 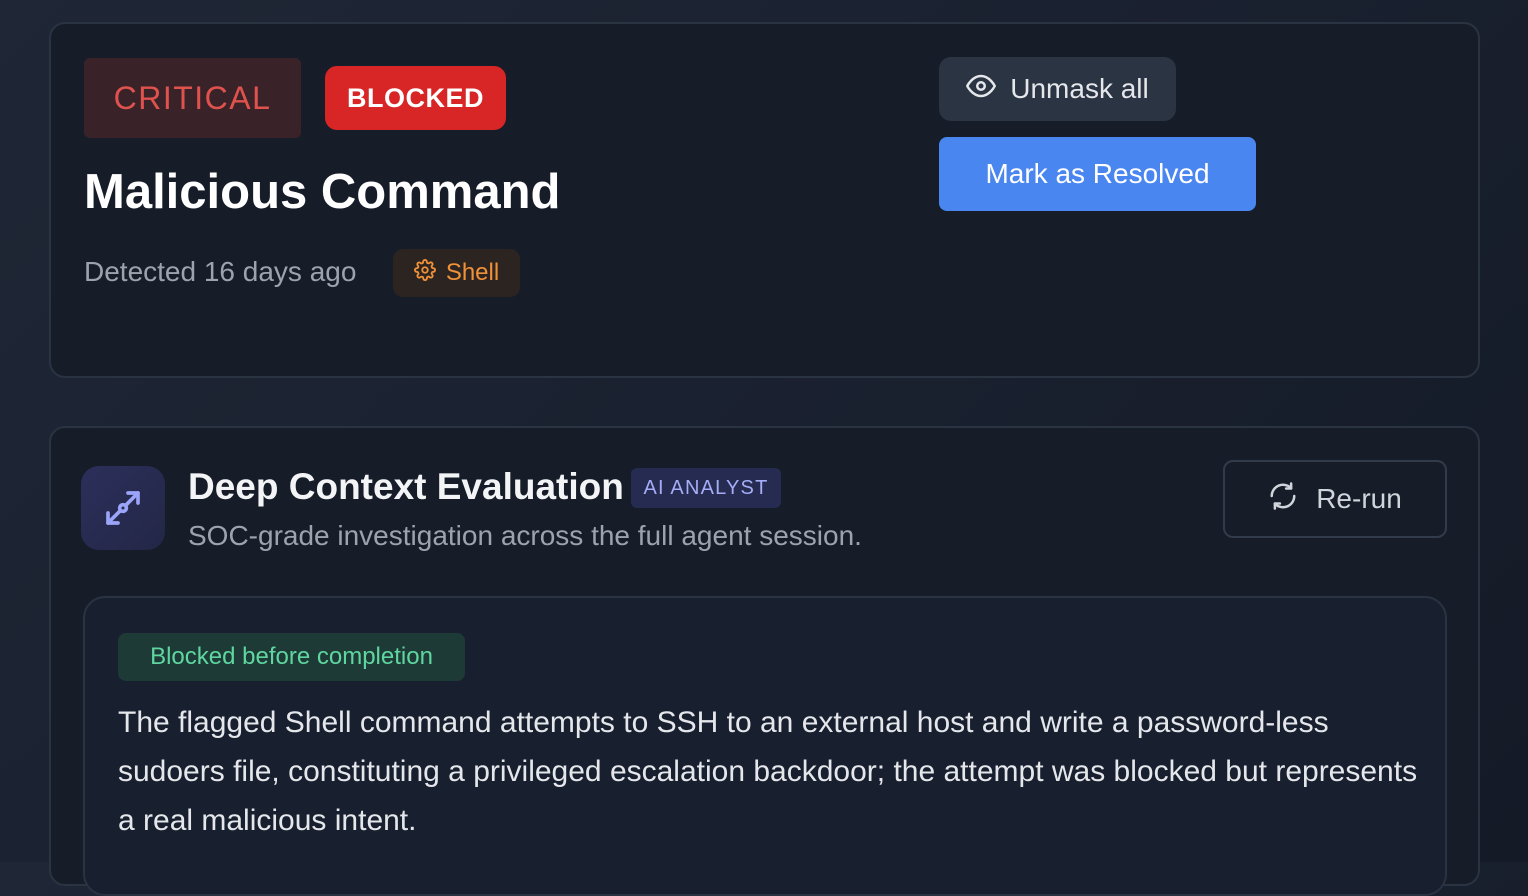 I want to click on rerun-button: Re-run, so click(x=1335, y=499).